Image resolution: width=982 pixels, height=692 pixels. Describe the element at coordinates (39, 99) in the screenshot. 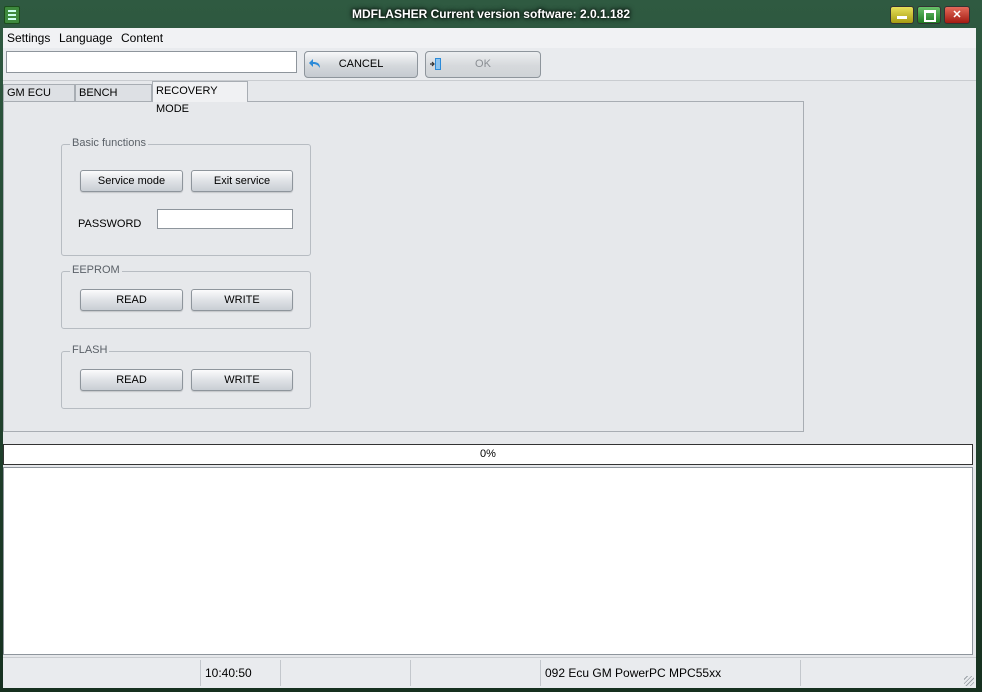

I see `tab-gm-ecu-e82: GM ECU E82` at that location.